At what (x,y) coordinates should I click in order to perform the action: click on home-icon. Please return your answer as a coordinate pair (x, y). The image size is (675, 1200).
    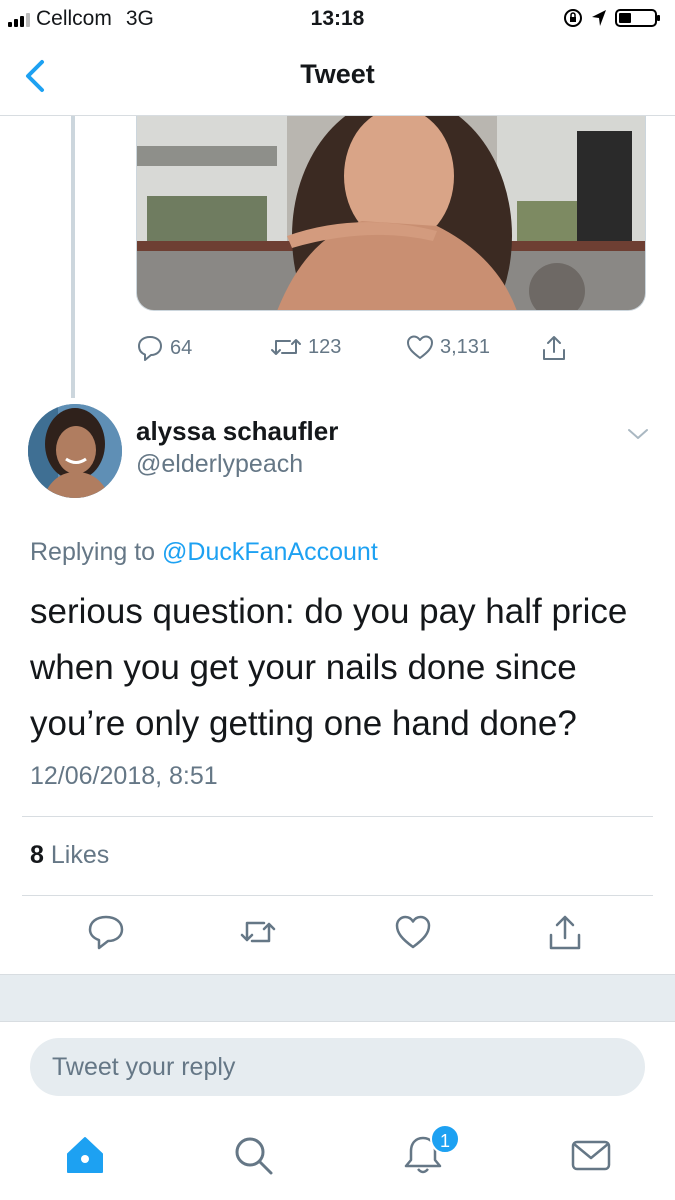
    Looking at the image, I should click on (85, 1155).